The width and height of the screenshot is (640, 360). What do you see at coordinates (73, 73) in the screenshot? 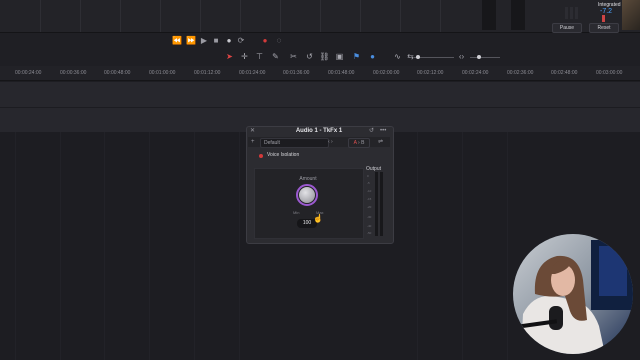
I see `timecode: 00:00:36:00` at bounding box center [73, 73].